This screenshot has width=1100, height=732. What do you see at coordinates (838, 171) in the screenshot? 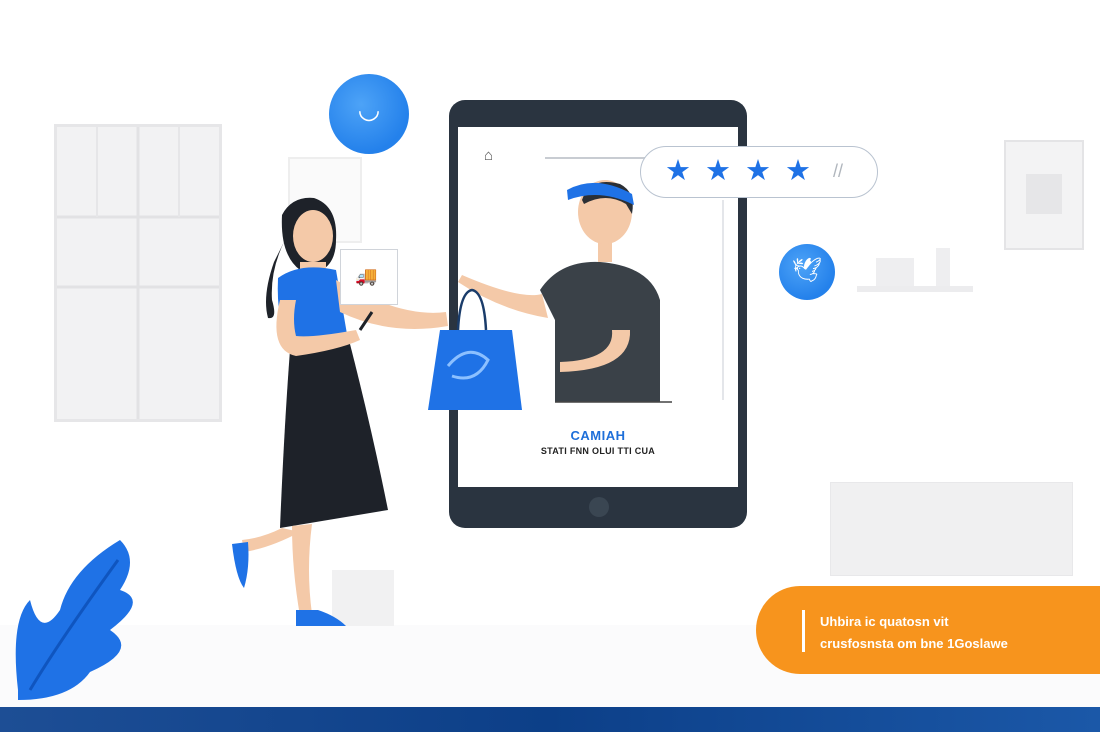
I see `rating-mark: //` at bounding box center [838, 171].